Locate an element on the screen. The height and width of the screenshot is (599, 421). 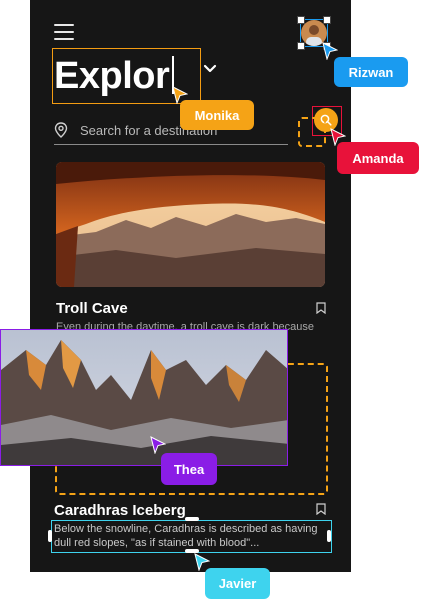
collaborator-tag-javier: Javier is located at coordinates (237, 583).